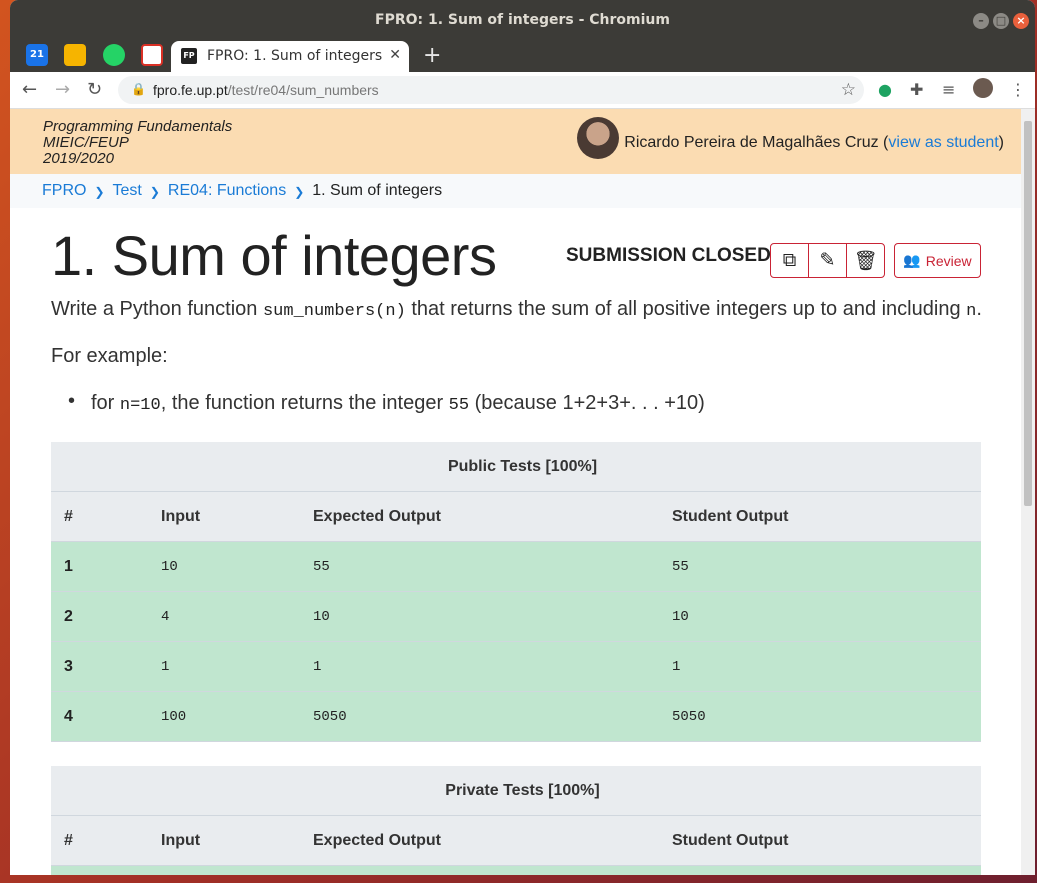 The width and height of the screenshot is (1037, 883). Describe the element at coordinates (598, 138) in the screenshot. I see `avatar` at that location.